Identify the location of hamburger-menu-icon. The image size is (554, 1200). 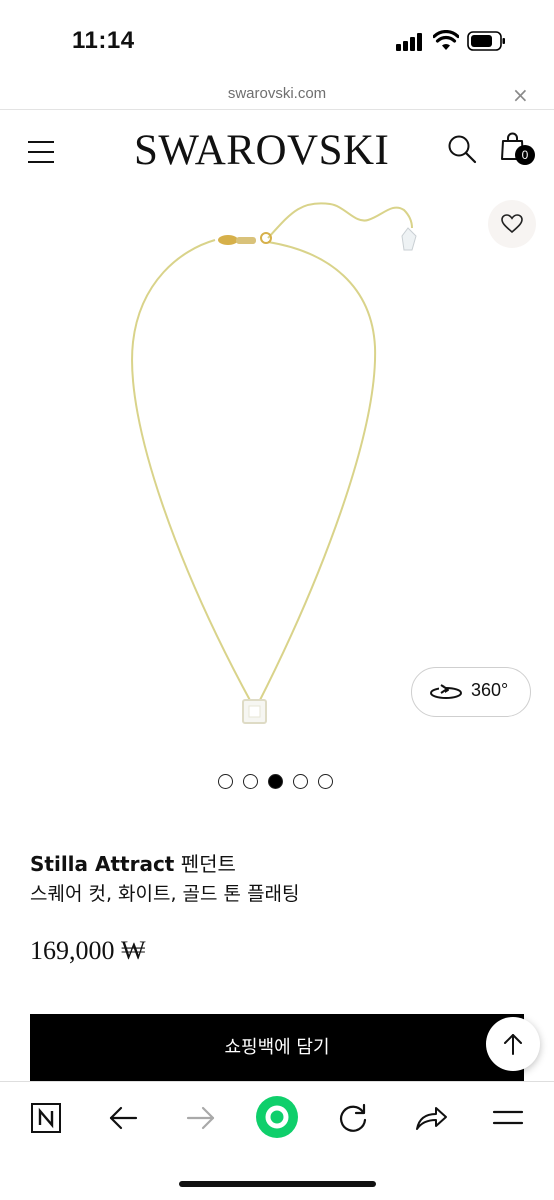
(508, 1117).